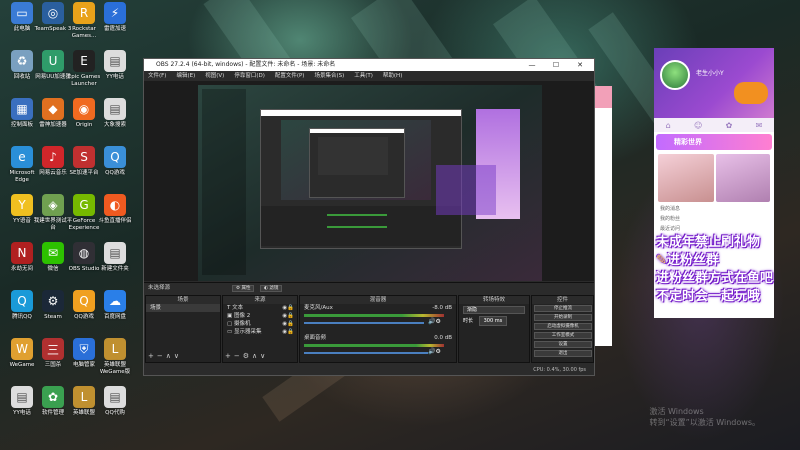 The width and height of the screenshot is (800, 450). What do you see at coordinates (114, 29) in the screenshot?
I see `desktop-icon-label: 雷霆加速` at bounding box center [114, 29].